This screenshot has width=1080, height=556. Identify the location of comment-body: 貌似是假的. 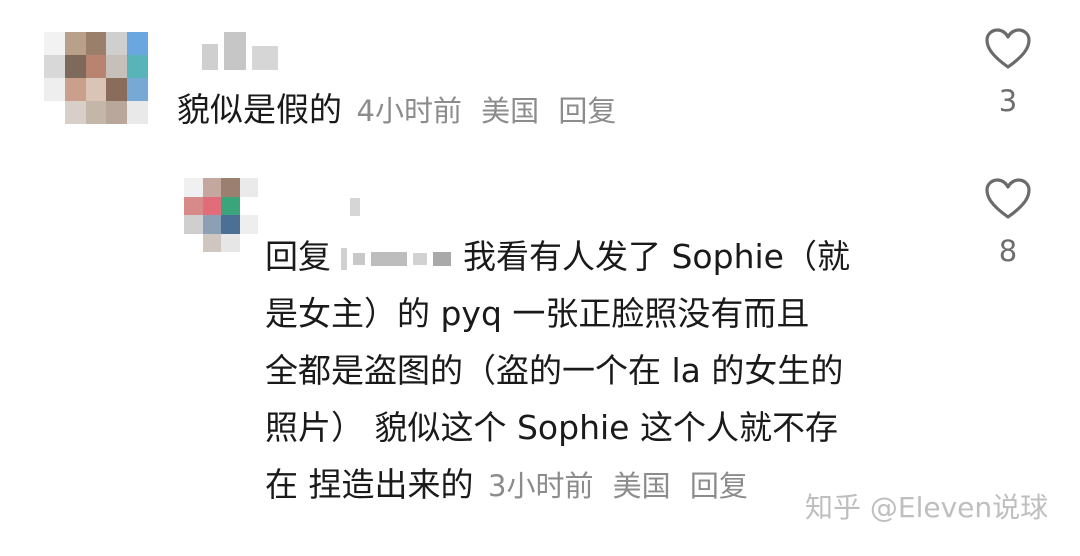
(259, 109).